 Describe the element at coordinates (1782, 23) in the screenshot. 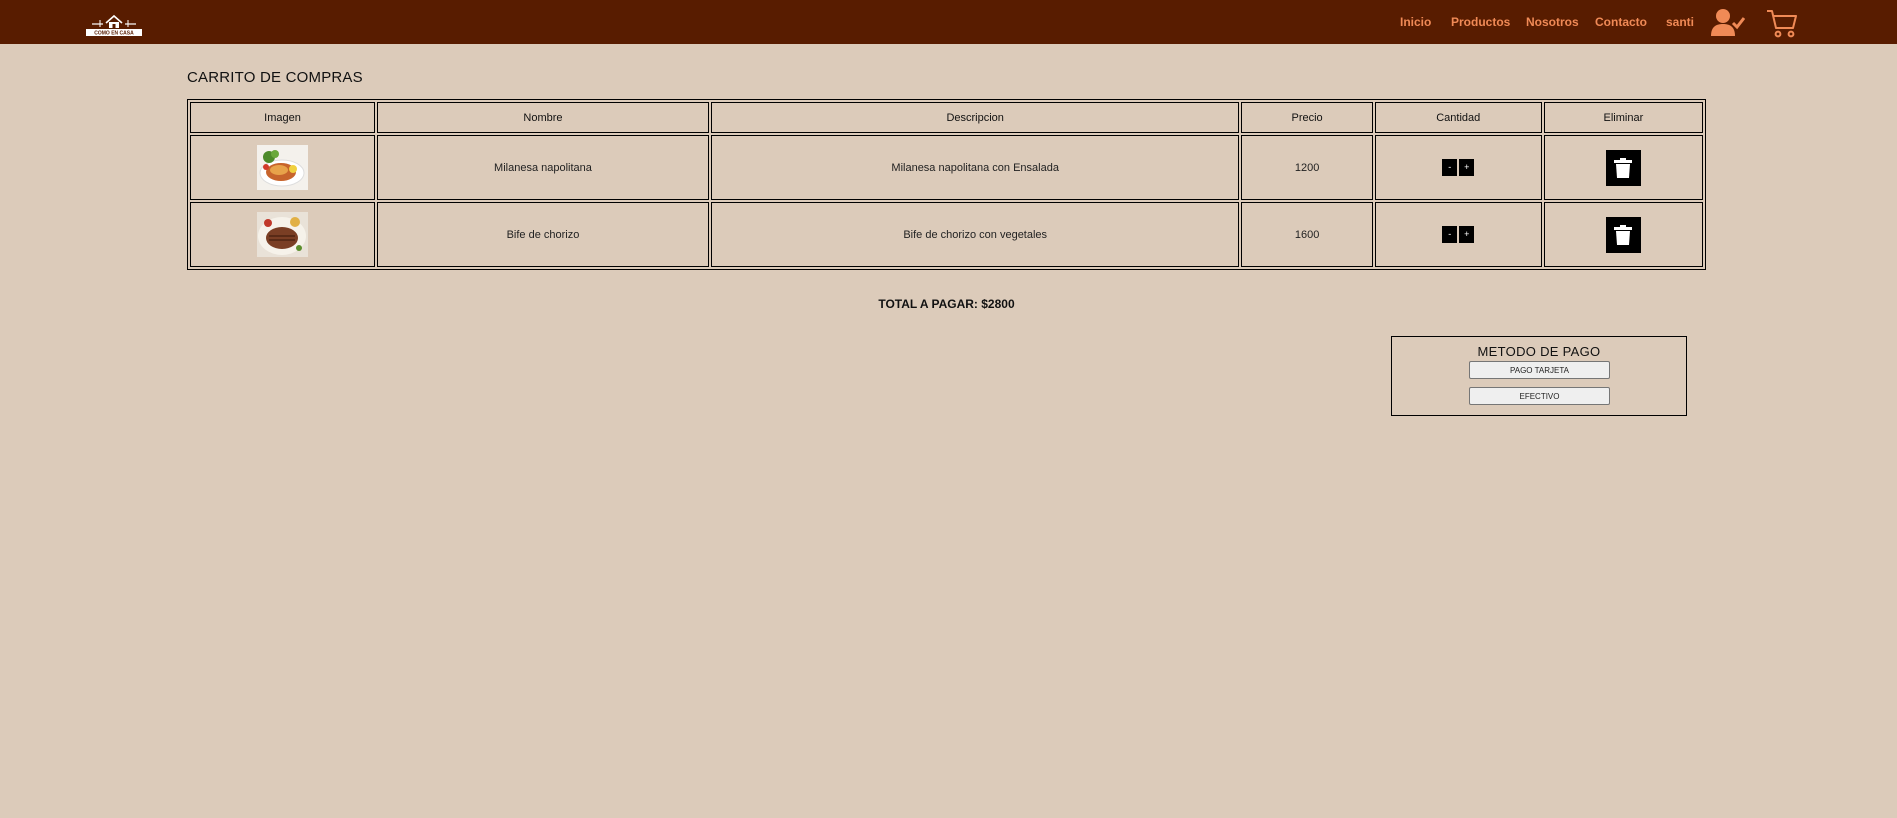

I see `shopping-cart-icon` at that location.